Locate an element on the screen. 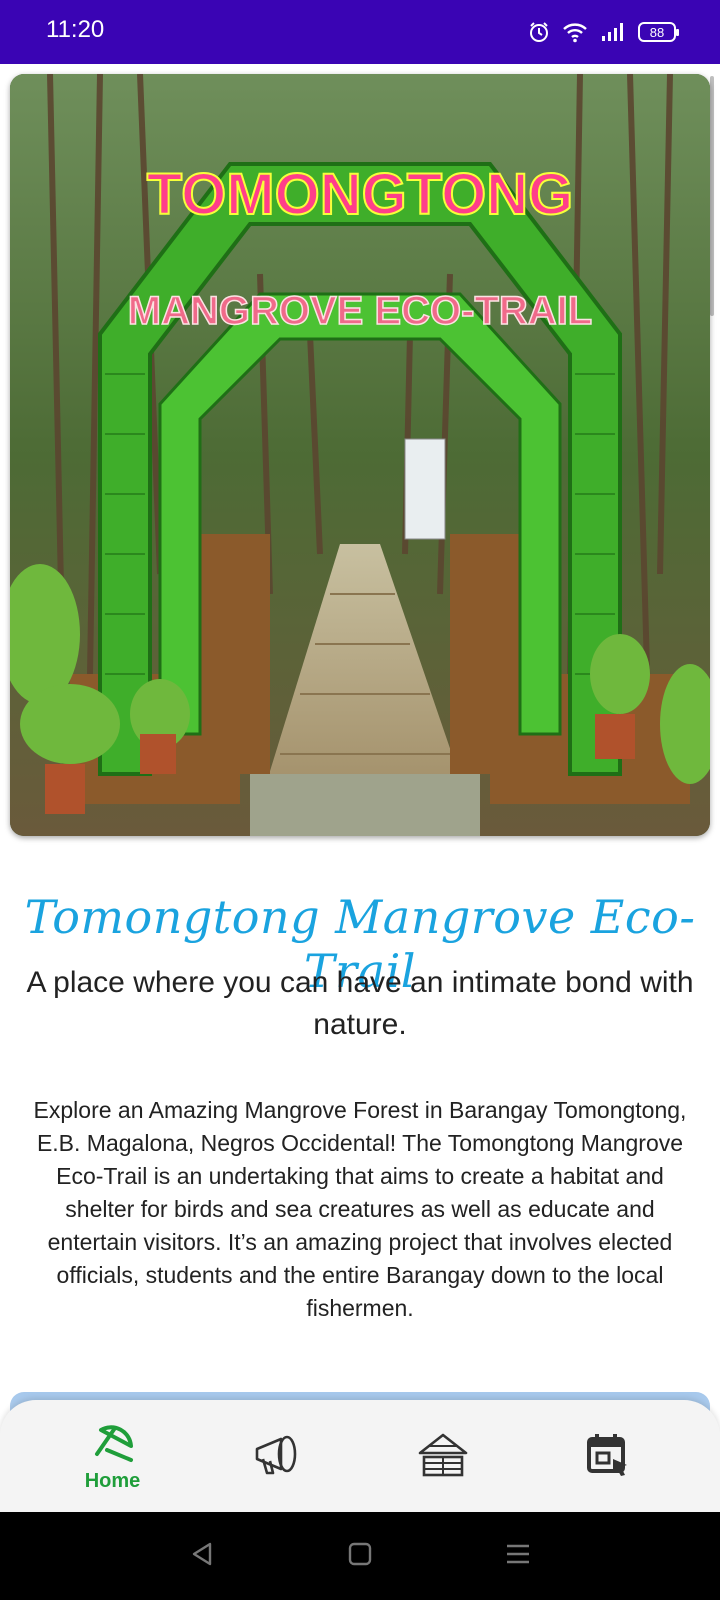 The image size is (720, 1600). system-navigation is located at coordinates (360, 1556).